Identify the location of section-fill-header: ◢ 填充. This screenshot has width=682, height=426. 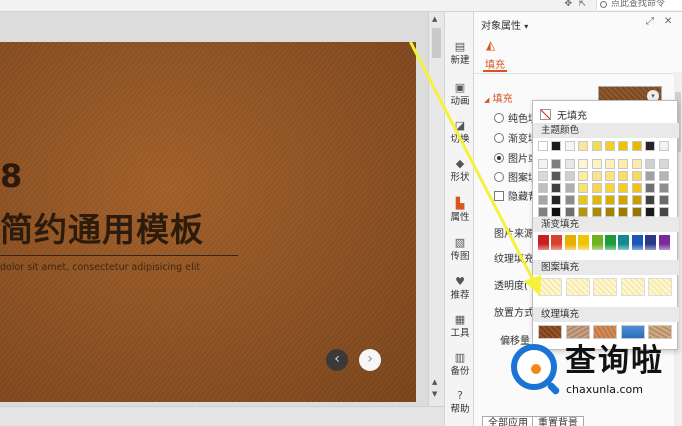
(498, 97).